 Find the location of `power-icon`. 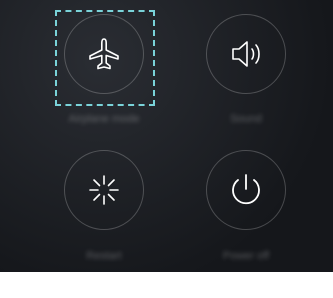

power-icon is located at coordinates (246, 190).